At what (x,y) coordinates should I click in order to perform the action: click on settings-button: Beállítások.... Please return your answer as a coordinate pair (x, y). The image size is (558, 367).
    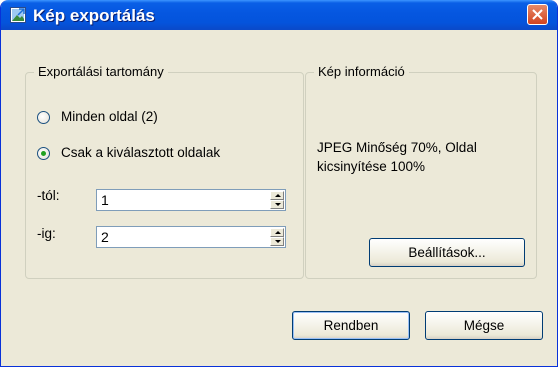
    Looking at the image, I should click on (447, 252).